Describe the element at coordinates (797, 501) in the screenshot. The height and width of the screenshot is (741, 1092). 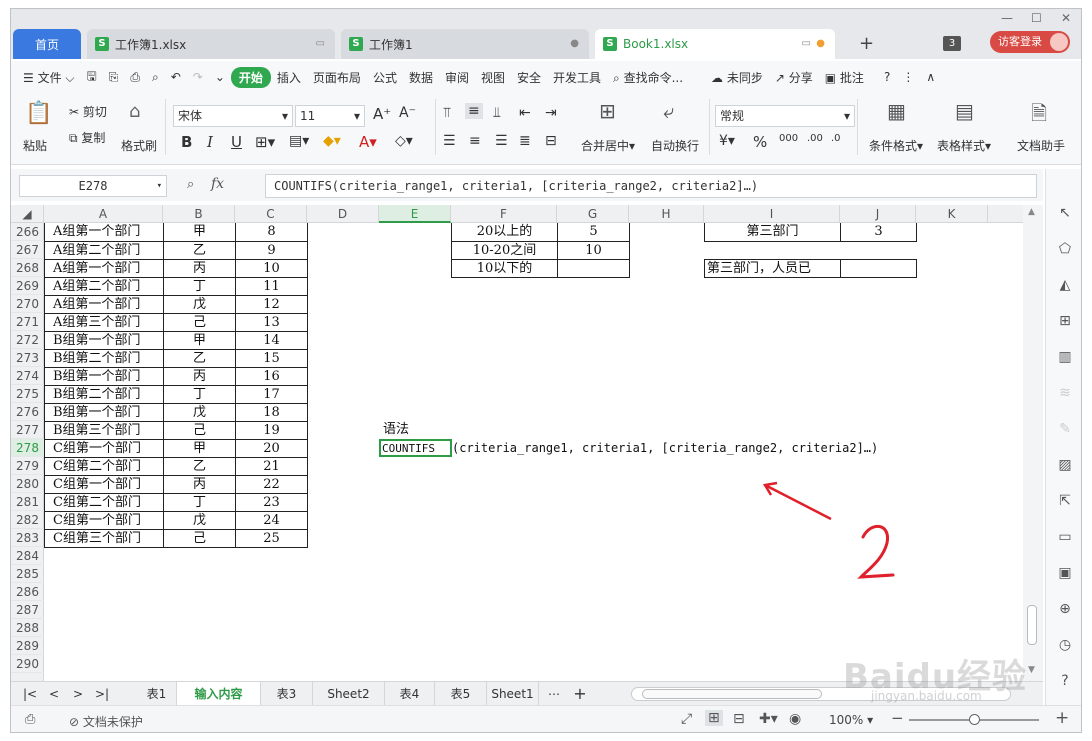
I see `red-arrow-annotation` at that location.